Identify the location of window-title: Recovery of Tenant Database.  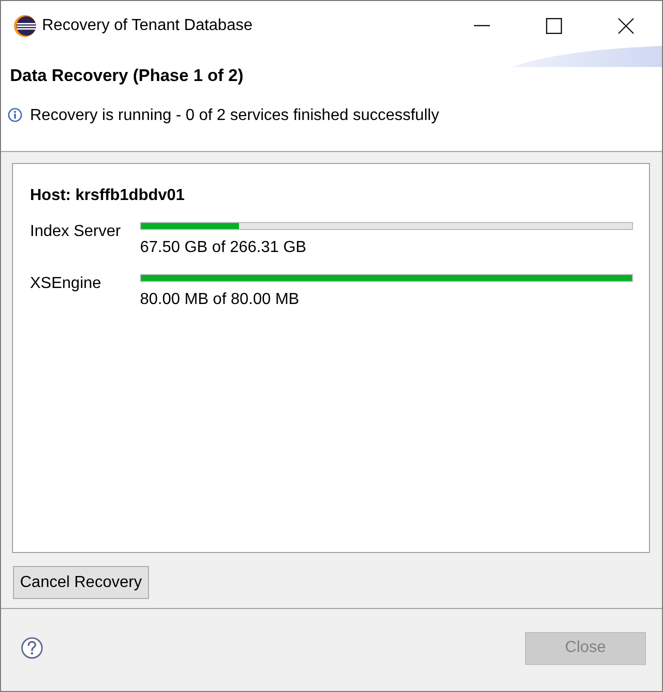
(147, 26).